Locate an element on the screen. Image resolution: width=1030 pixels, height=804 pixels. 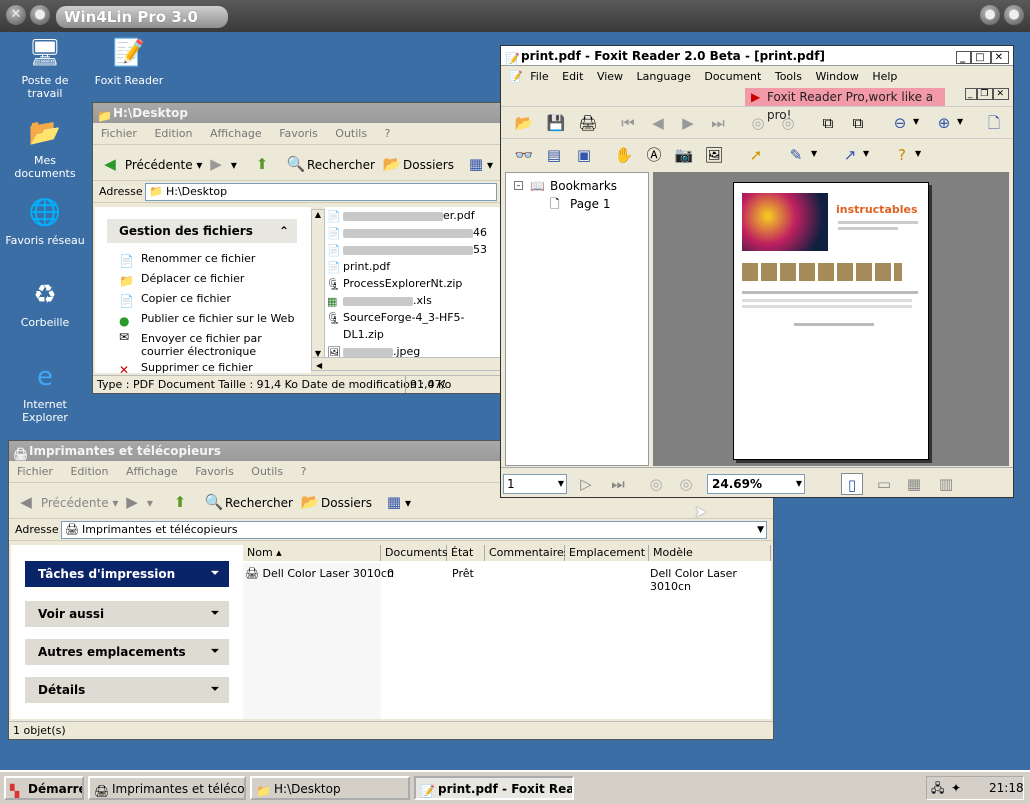
promo-banner: ▶ Foxit Reader Pro,work like a pro! is located at coordinates (845, 105).